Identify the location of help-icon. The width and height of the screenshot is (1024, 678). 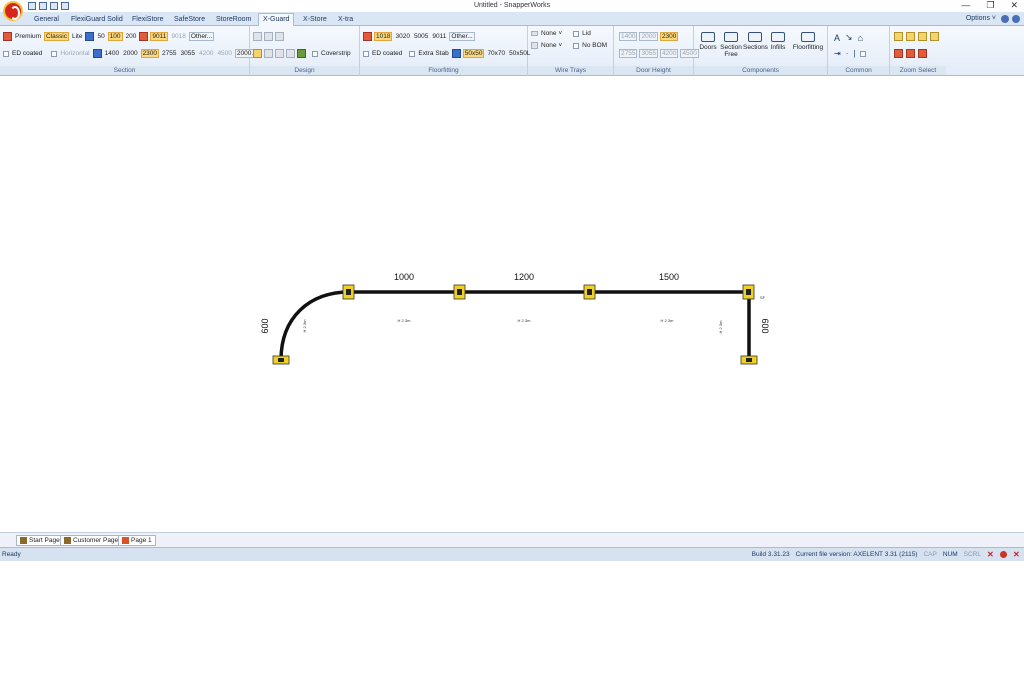
(1005, 19).